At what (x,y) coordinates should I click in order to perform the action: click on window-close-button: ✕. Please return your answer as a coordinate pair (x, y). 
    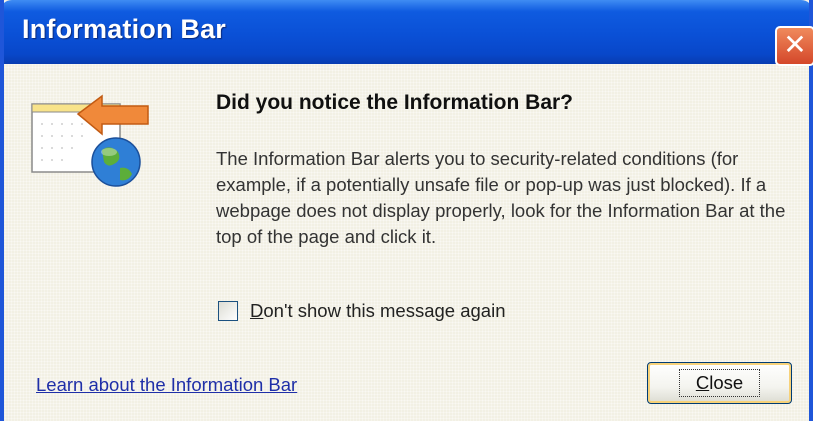
    Looking at the image, I should click on (794, 46).